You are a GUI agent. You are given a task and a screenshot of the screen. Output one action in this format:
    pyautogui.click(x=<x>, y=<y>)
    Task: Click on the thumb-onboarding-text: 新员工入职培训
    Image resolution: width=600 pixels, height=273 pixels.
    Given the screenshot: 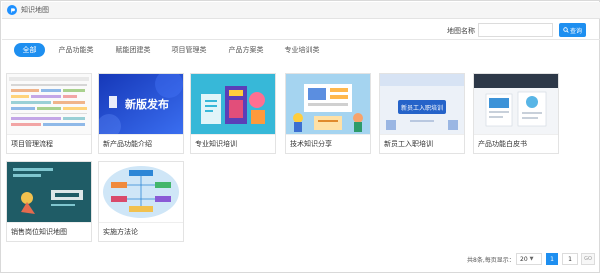 What is the action you would take?
    pyautogui.click(x=422, y=108)
    